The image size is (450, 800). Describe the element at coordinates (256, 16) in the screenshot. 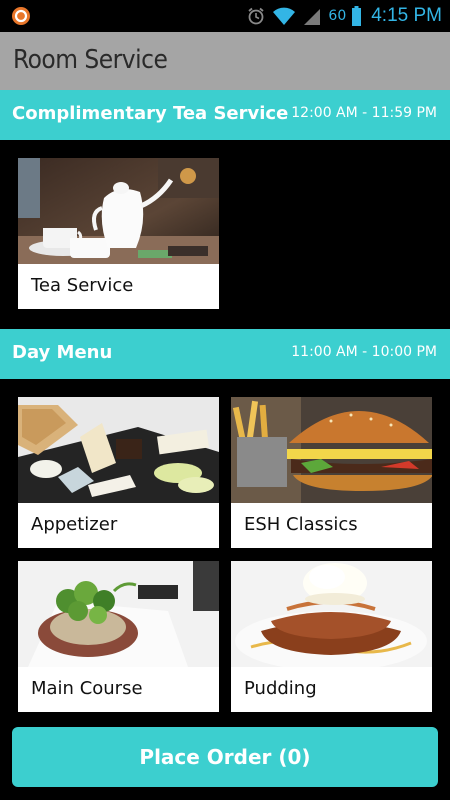

I see `alarm-icon` at that location.